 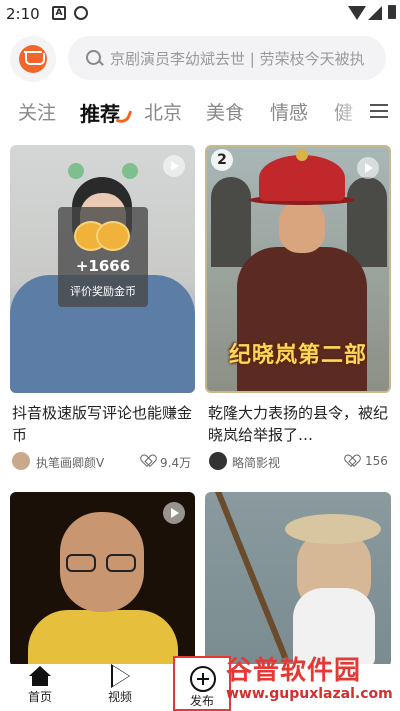 I want to click on reward-count: +1666, so click(x=103, y=266).